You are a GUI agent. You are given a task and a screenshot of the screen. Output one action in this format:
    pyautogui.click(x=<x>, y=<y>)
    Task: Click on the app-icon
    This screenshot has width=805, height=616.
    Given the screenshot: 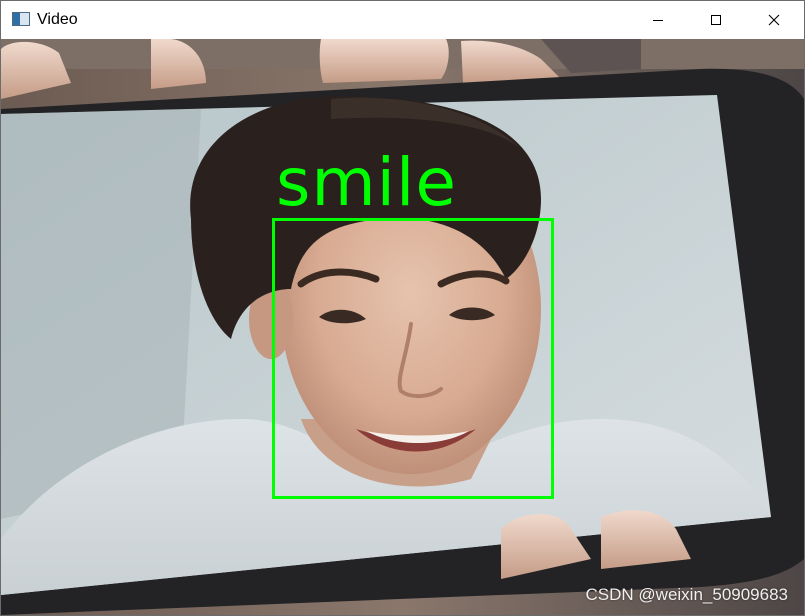 What is the action you would take?
    pyautogui.click(x=21, y=19)
    